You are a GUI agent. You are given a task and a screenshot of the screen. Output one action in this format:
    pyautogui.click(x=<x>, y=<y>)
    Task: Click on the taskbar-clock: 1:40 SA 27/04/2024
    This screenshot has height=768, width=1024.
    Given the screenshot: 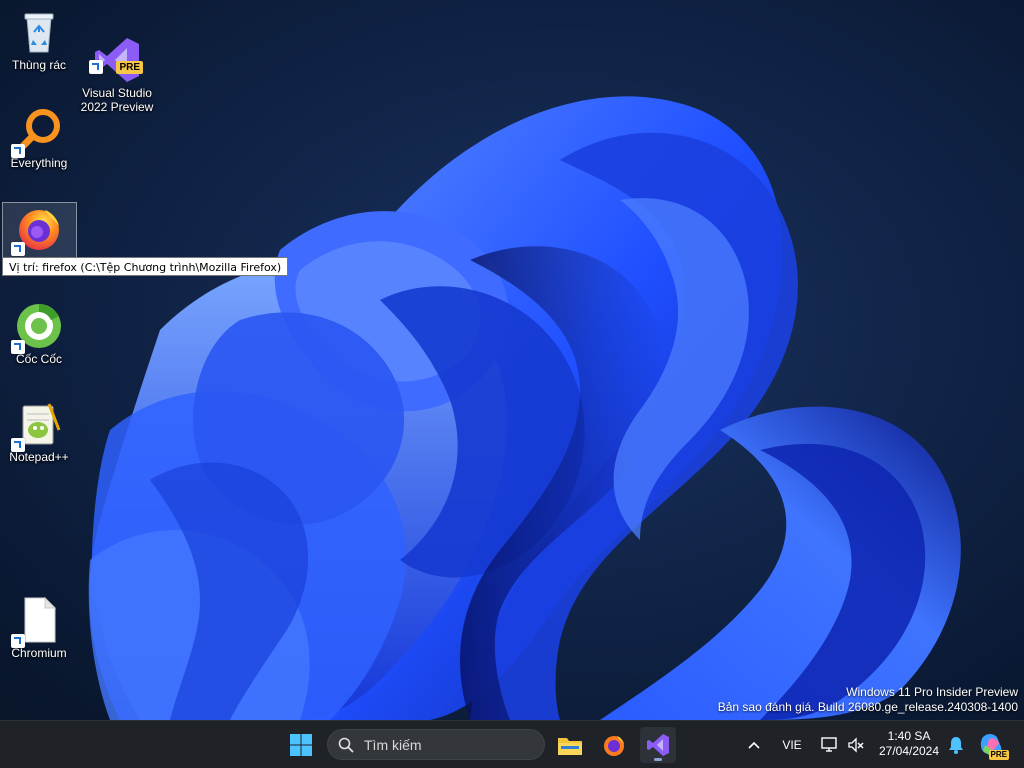 What is the action you would take?
    pyautogui.click(x=909, y=744)
    